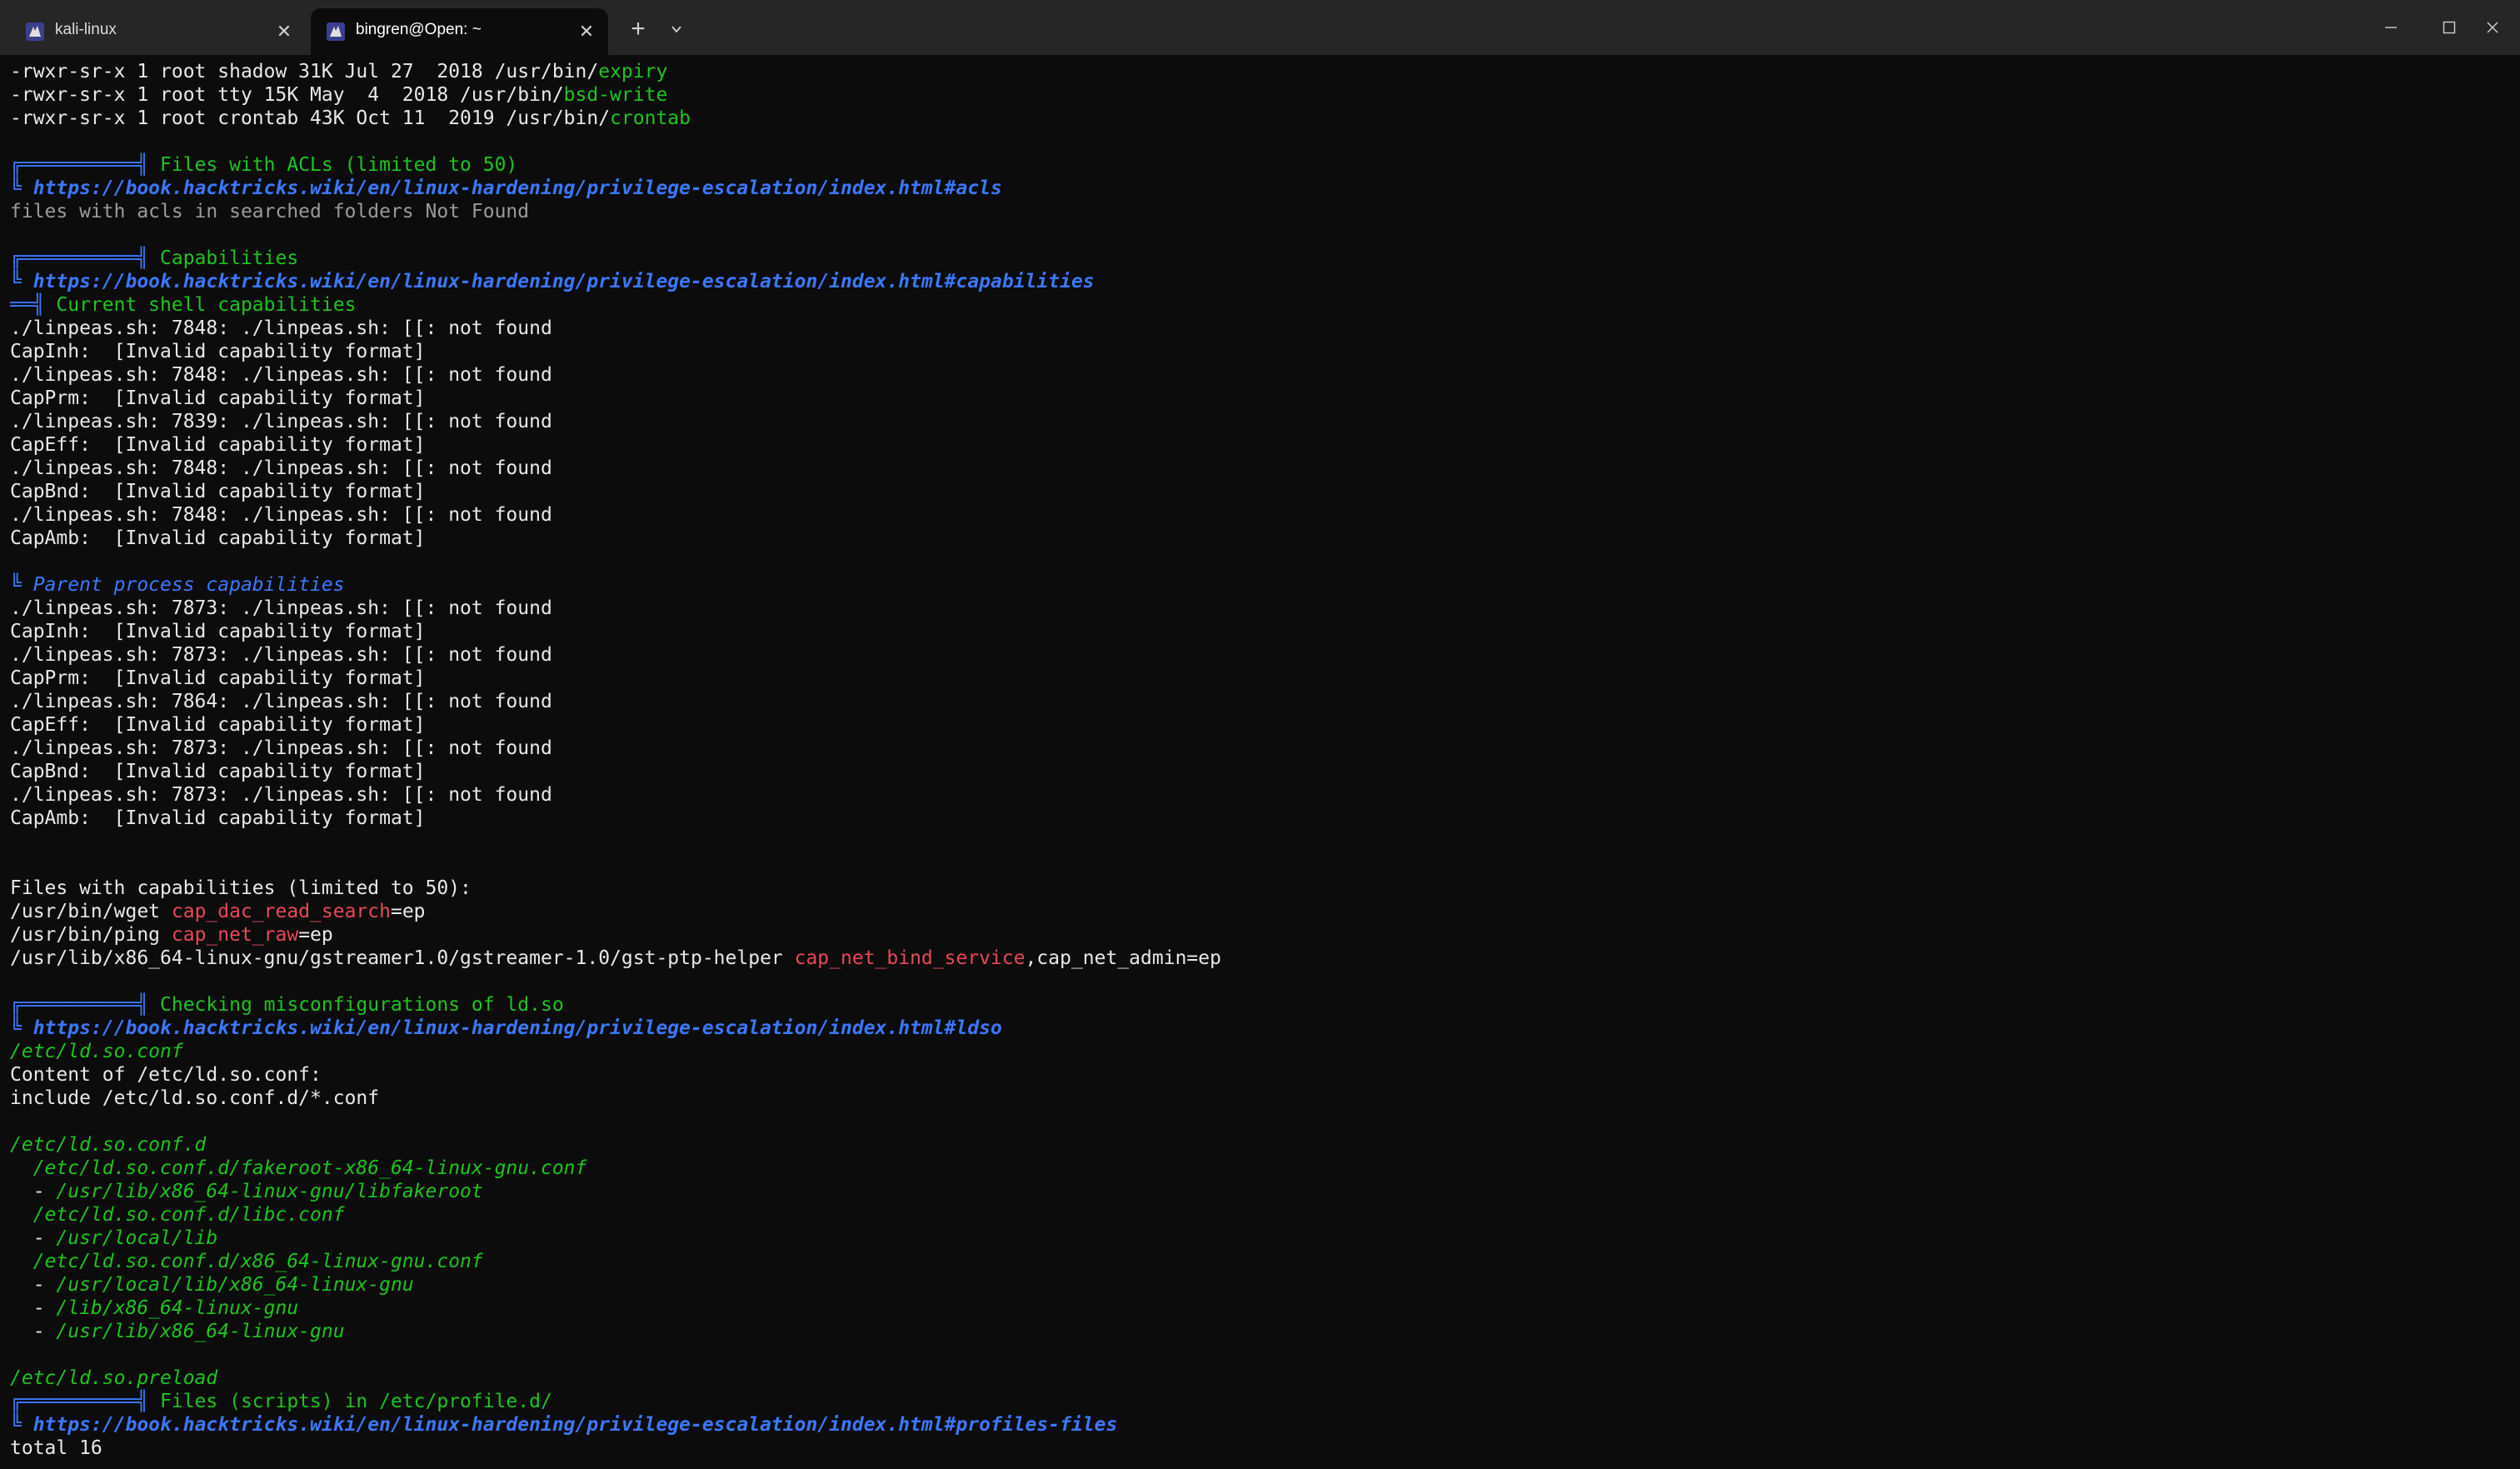  I want to click on tab-dropdown-button, so click(676, 30).